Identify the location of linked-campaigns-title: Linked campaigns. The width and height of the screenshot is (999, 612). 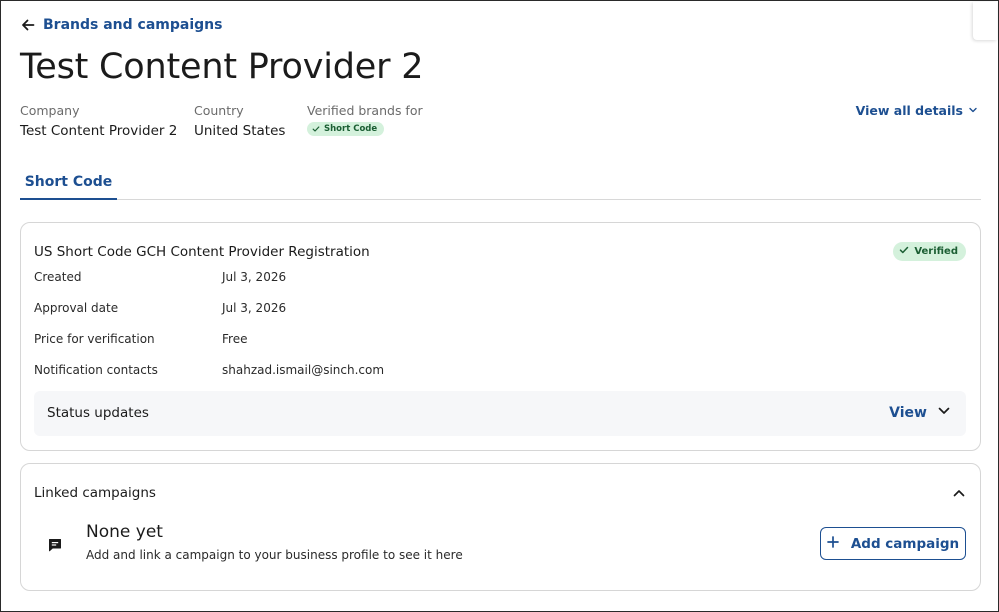
(95, 493).